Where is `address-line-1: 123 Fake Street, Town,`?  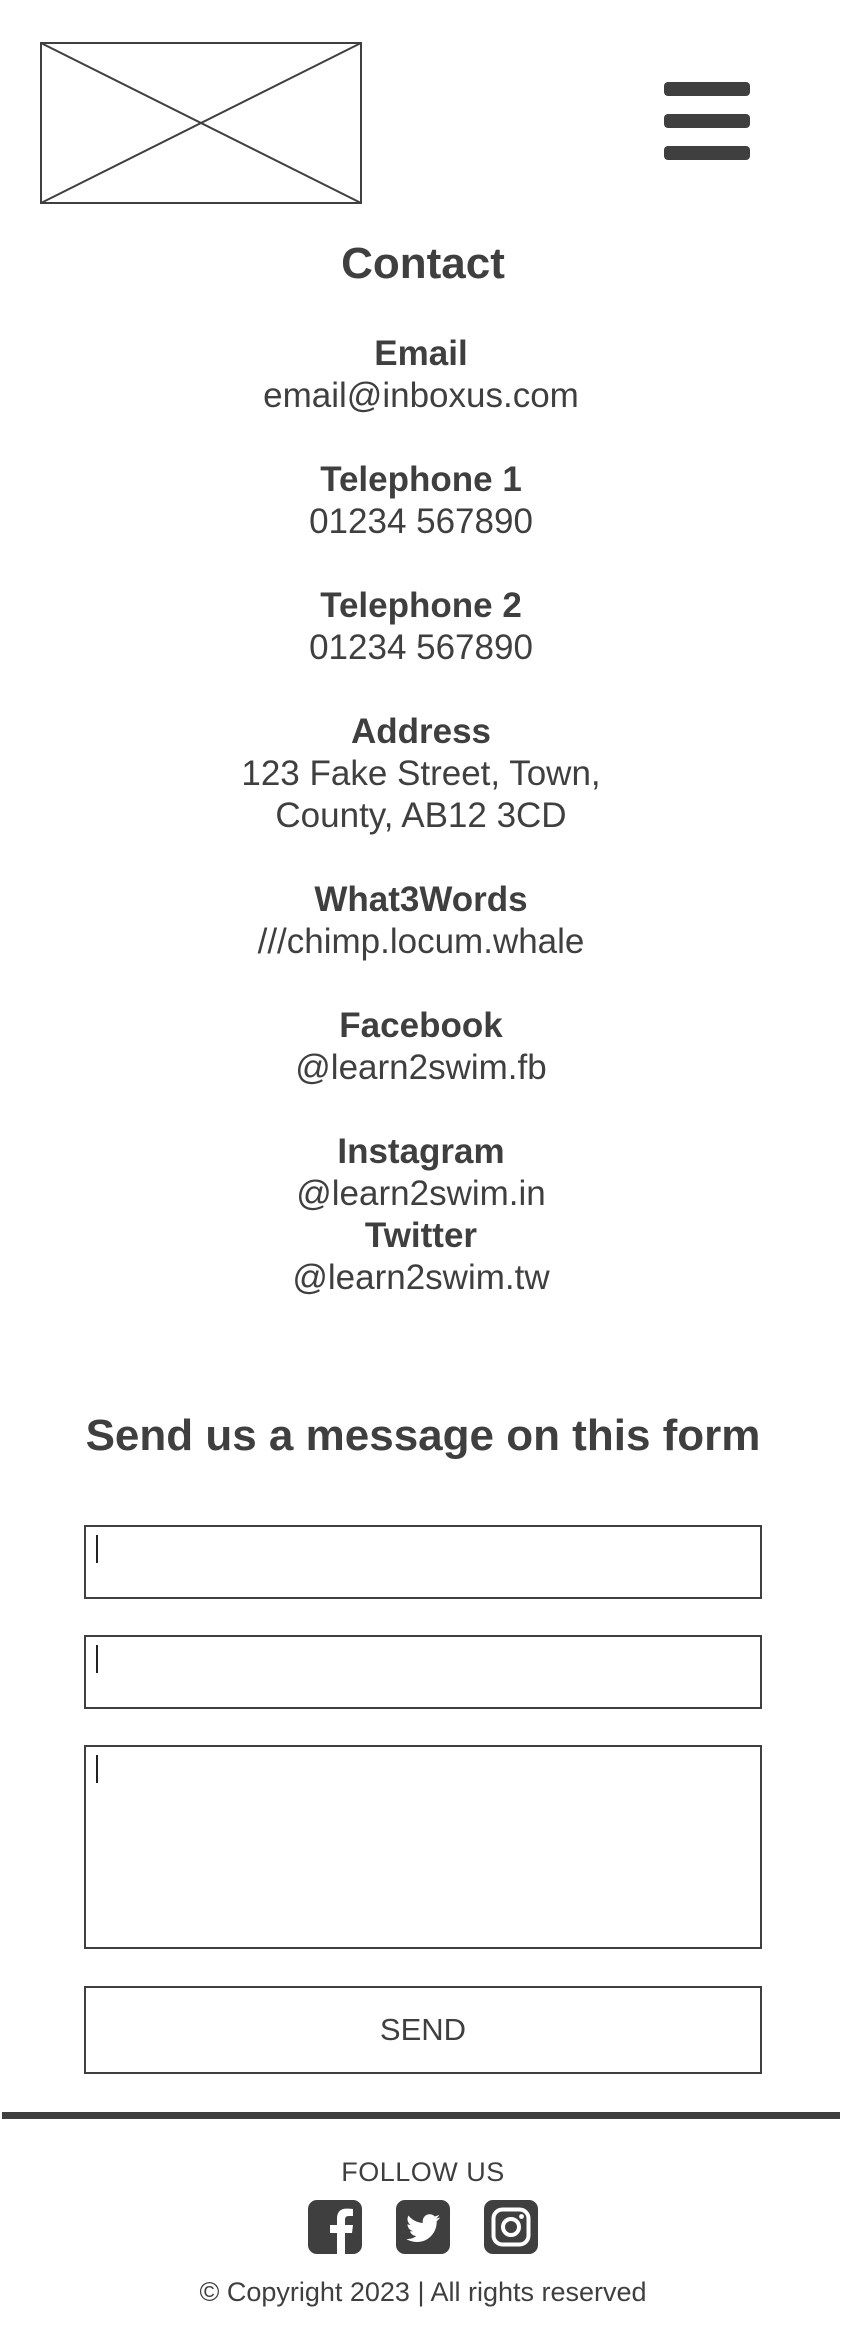
address-line-1: 123 Fake Street, Town, is located at coordinates (421, 773).